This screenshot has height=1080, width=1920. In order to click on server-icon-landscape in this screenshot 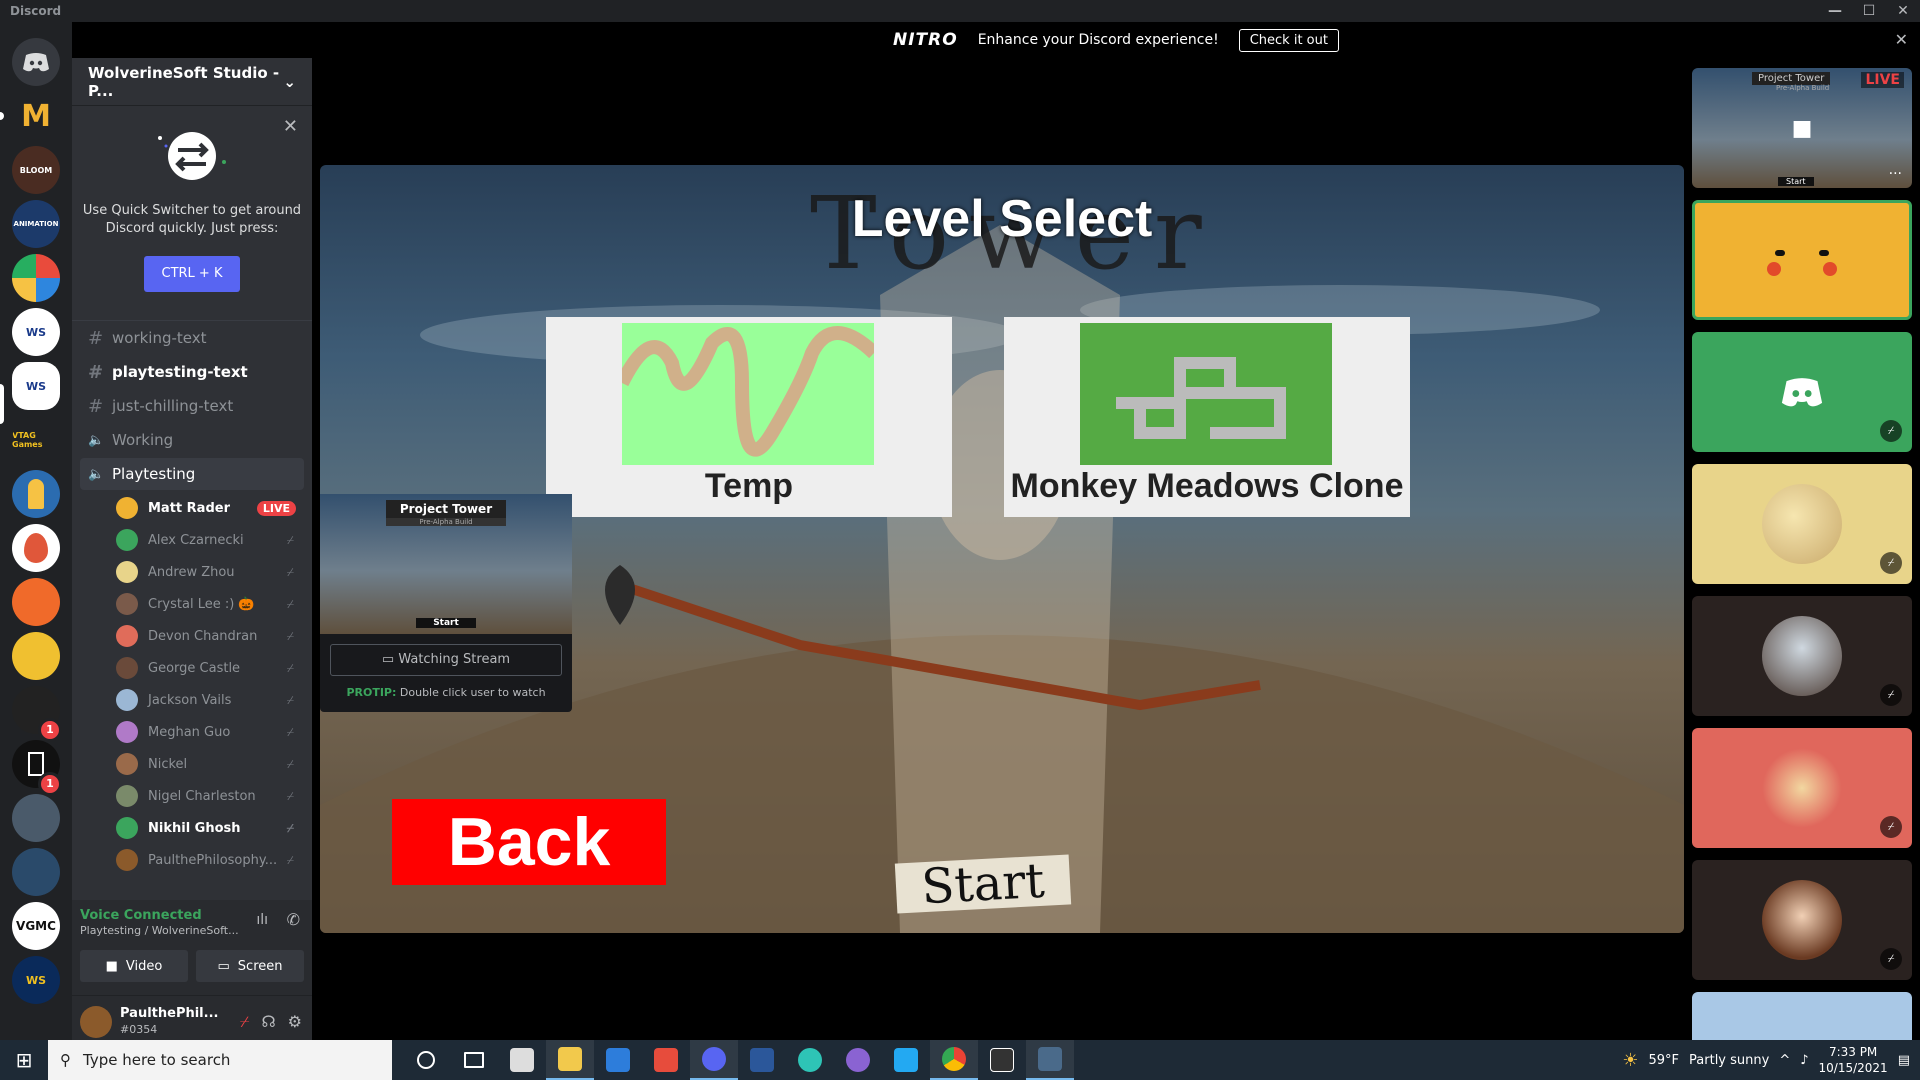, I will do `click(36, 872)`.